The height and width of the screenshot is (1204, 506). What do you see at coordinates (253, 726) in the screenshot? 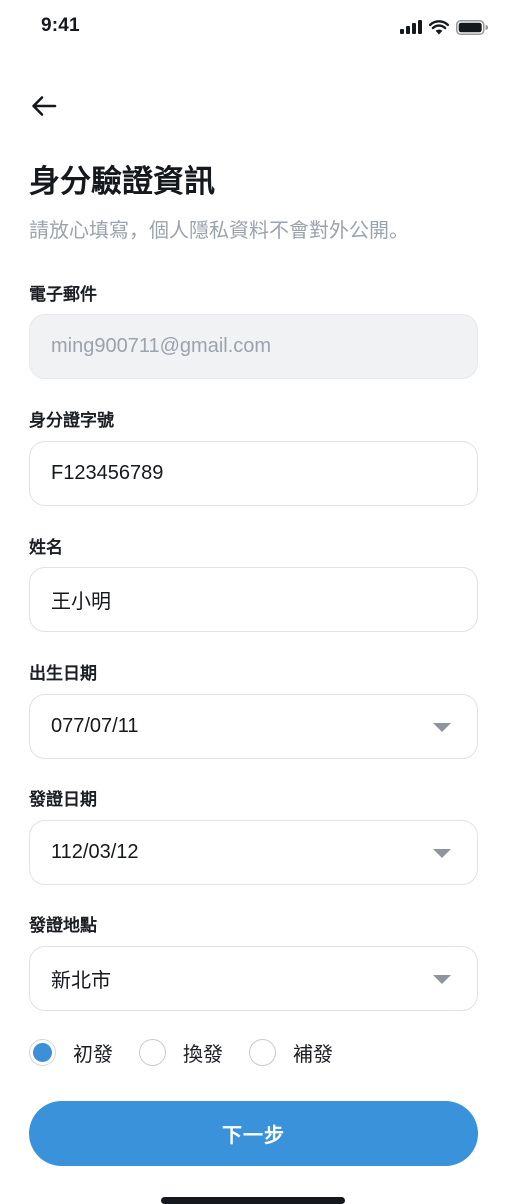
I see `birth-date-select: 077/07/11` at bounding box center [253, 726].